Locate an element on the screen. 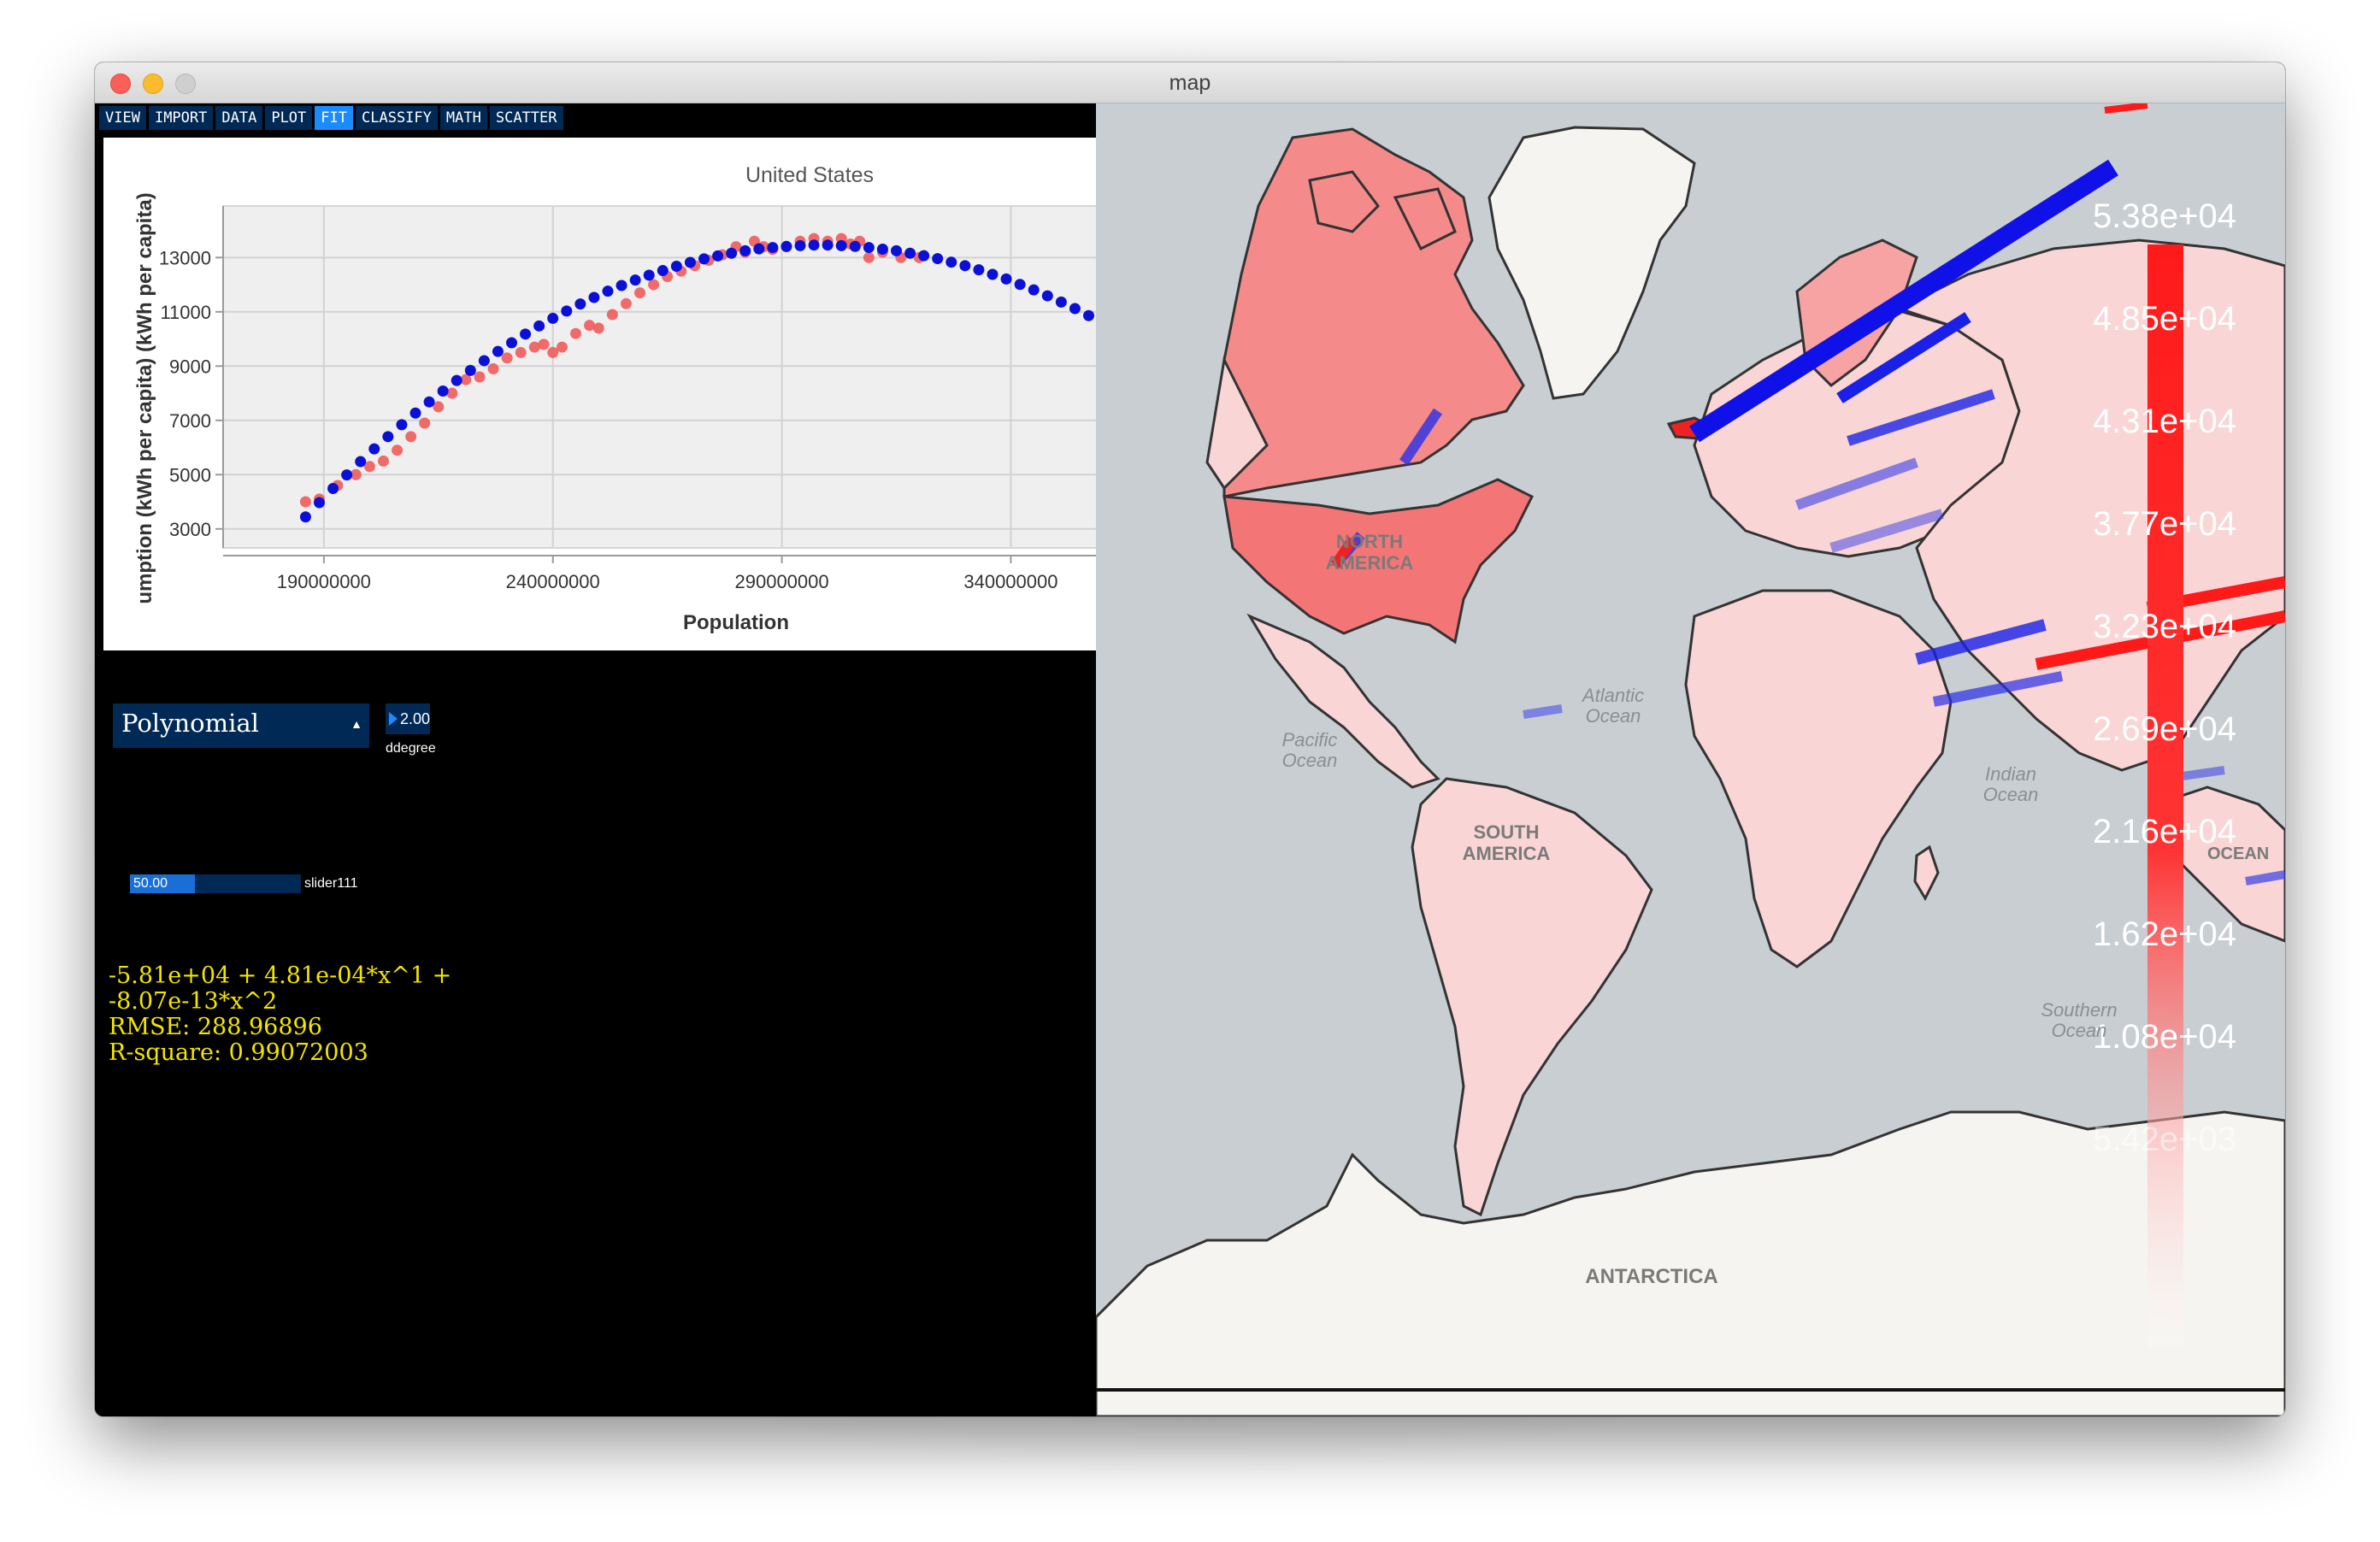 The image size is (2380, 1542). legend-label-1: 4.85e+04 is located at coordinates (2164, 319).